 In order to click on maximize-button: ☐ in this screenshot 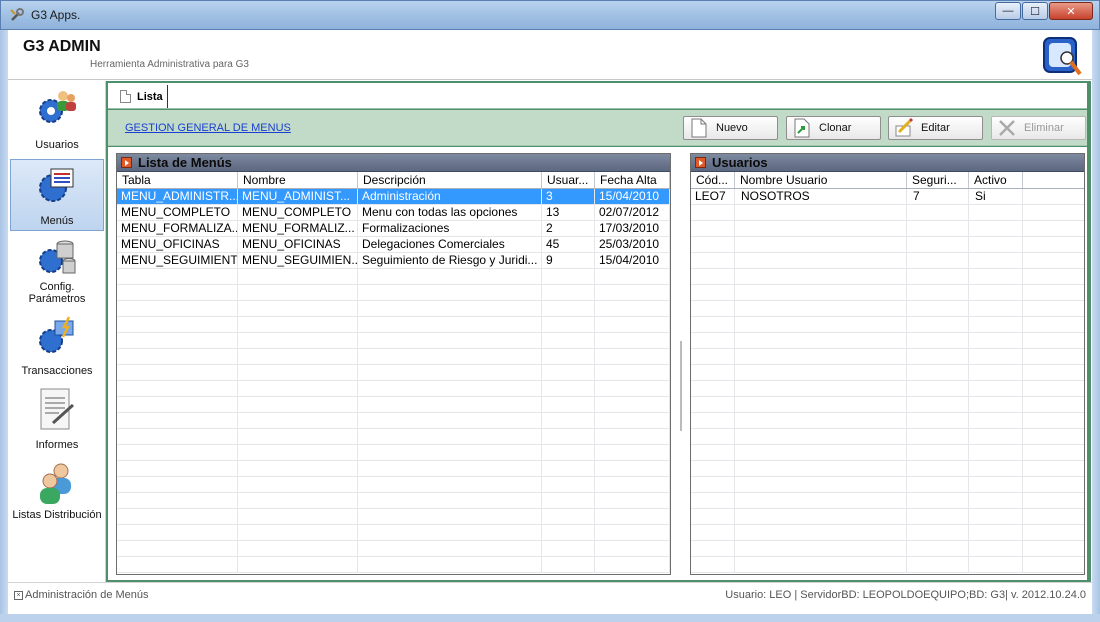, I will do `click(1035, 11)`.